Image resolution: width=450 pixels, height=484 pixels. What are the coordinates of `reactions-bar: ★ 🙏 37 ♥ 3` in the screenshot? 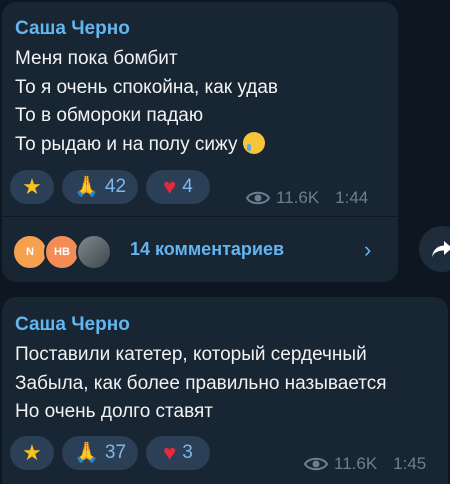 It's located at (110, 453).